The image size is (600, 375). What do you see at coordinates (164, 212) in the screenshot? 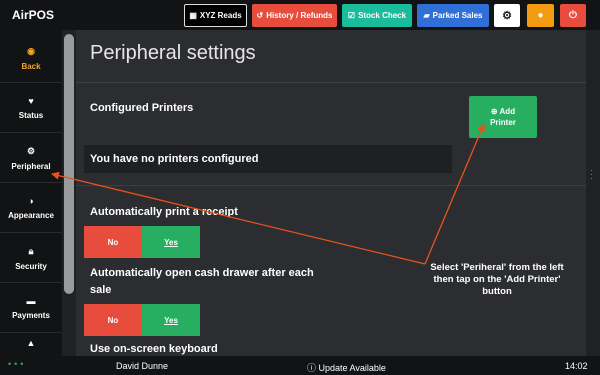
I see `auto-print-label: Automatically print a receipt` at bounding box center [164, 212].